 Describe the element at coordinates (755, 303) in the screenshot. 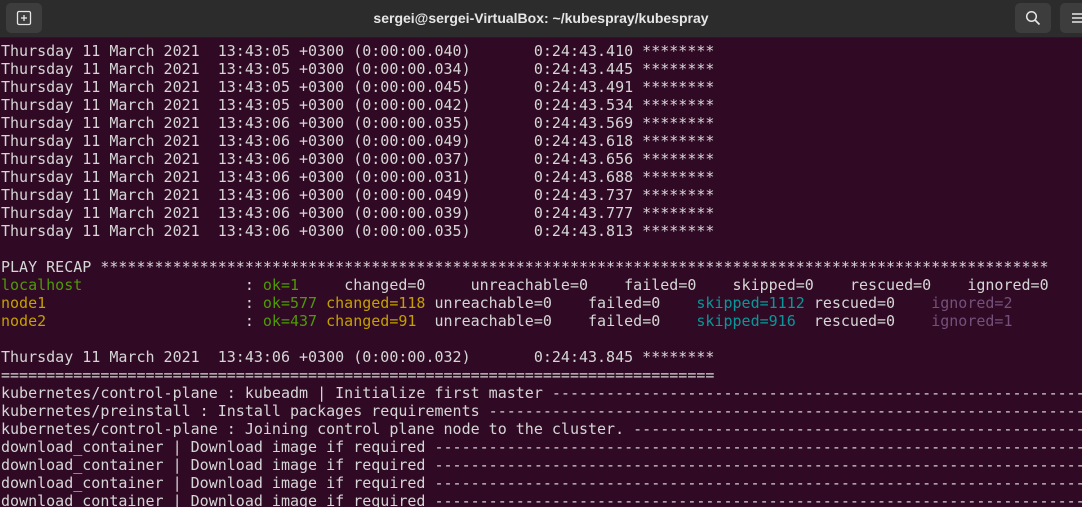

I see `recap-skipped: skipped=1112` at that location.